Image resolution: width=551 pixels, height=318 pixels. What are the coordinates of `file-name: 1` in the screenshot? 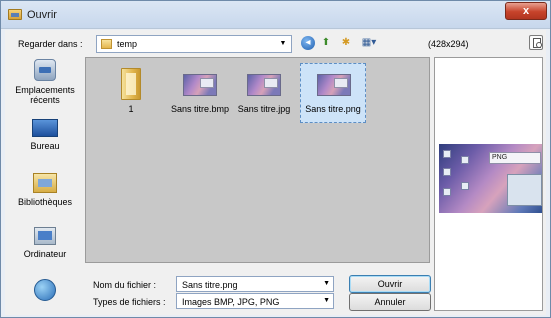 It's located at (131, 109).